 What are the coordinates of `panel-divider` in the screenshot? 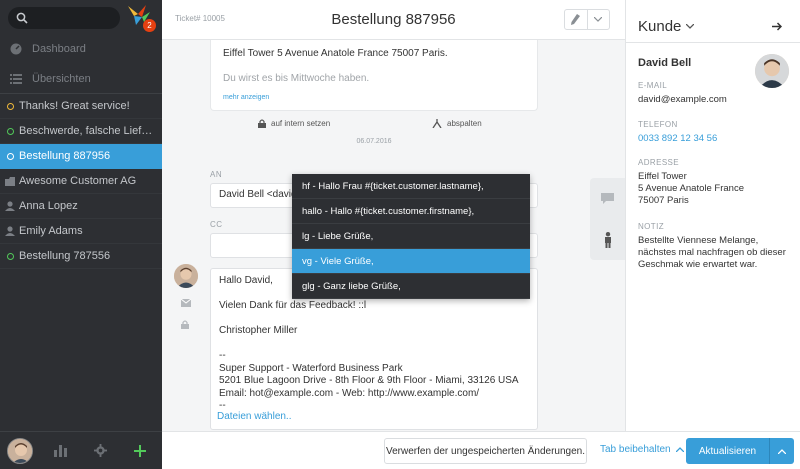 It's located at (713, 42).